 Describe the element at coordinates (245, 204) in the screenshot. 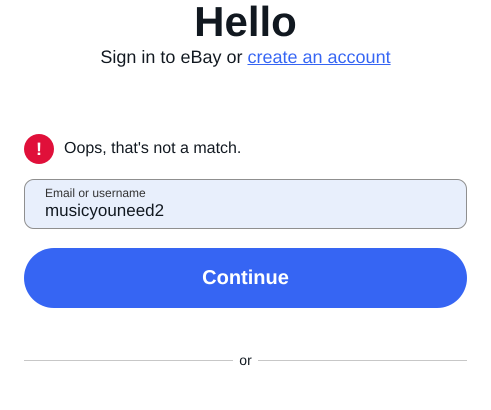

I see `email-field: Email or username musicyouneed2` at that location.